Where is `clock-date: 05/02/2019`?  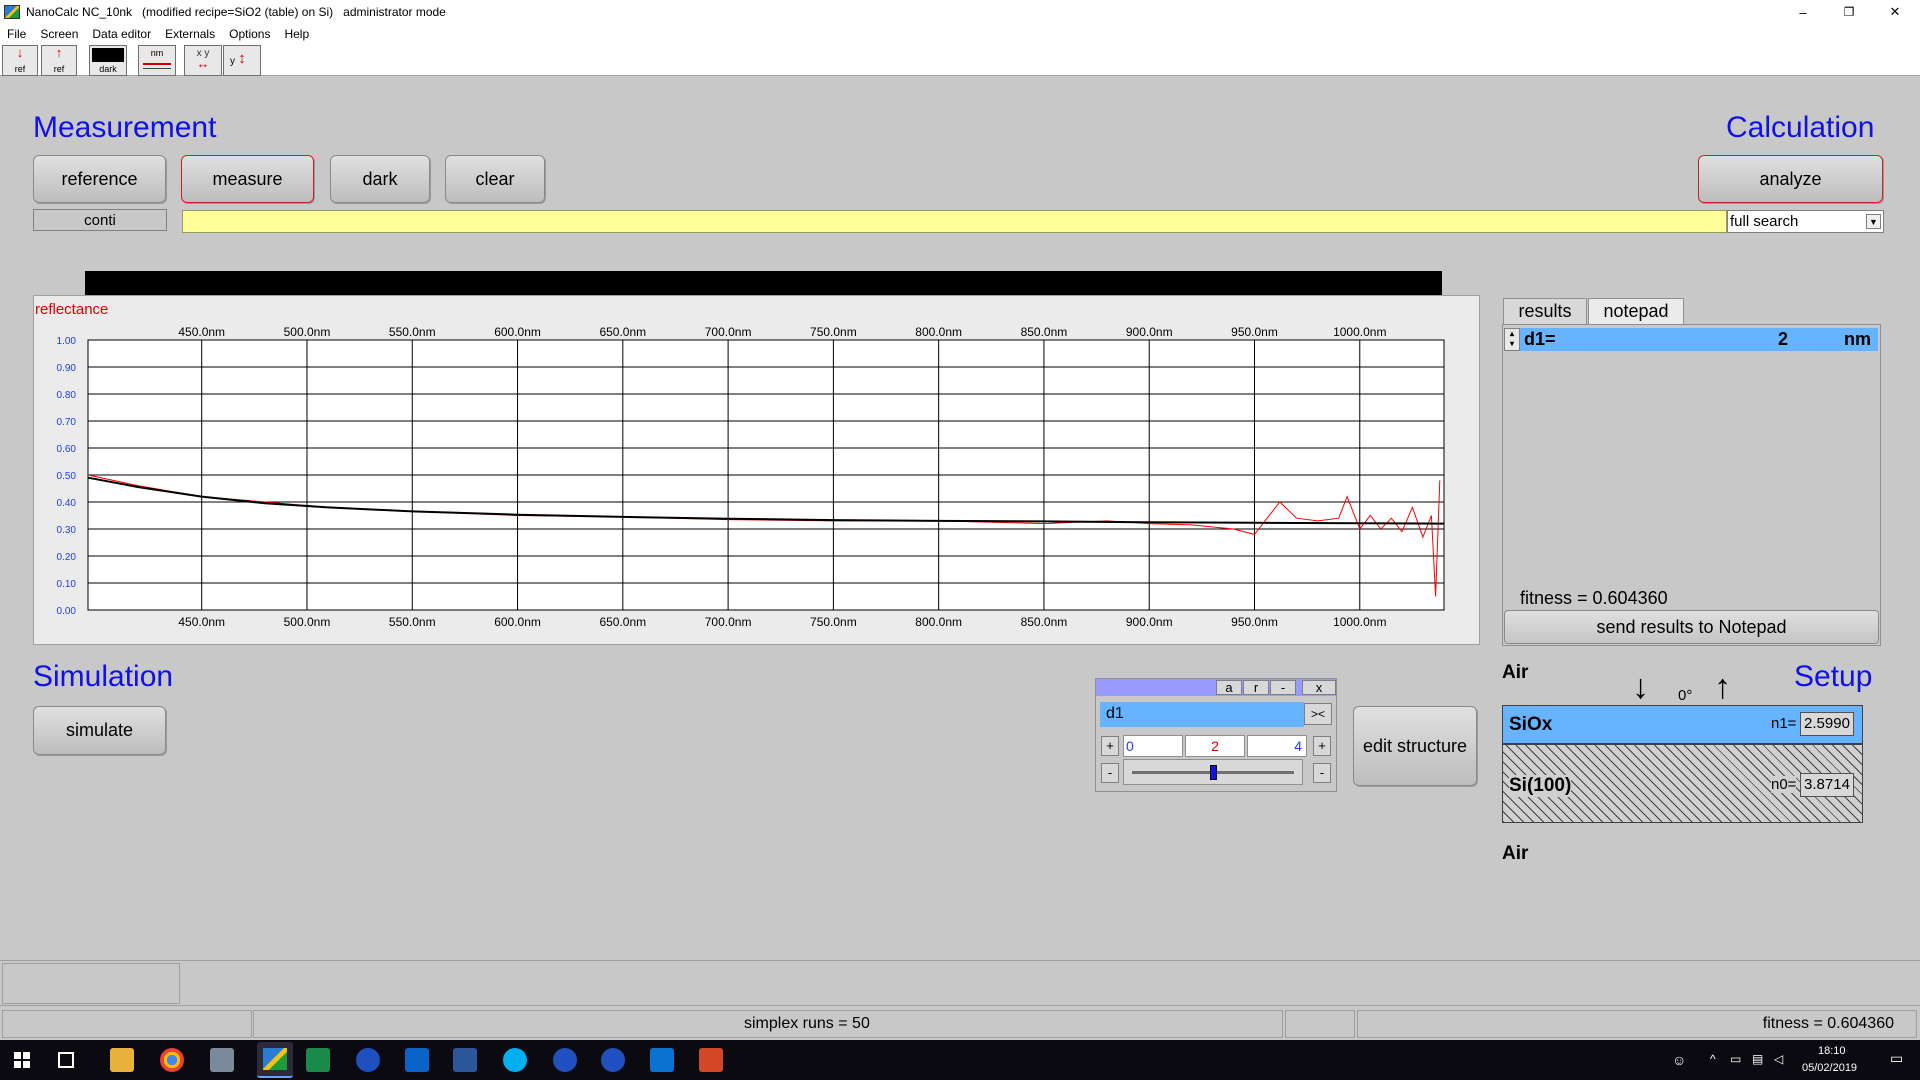
clock-date: 05/02/2019 is located at coordinates (1829, 1068).